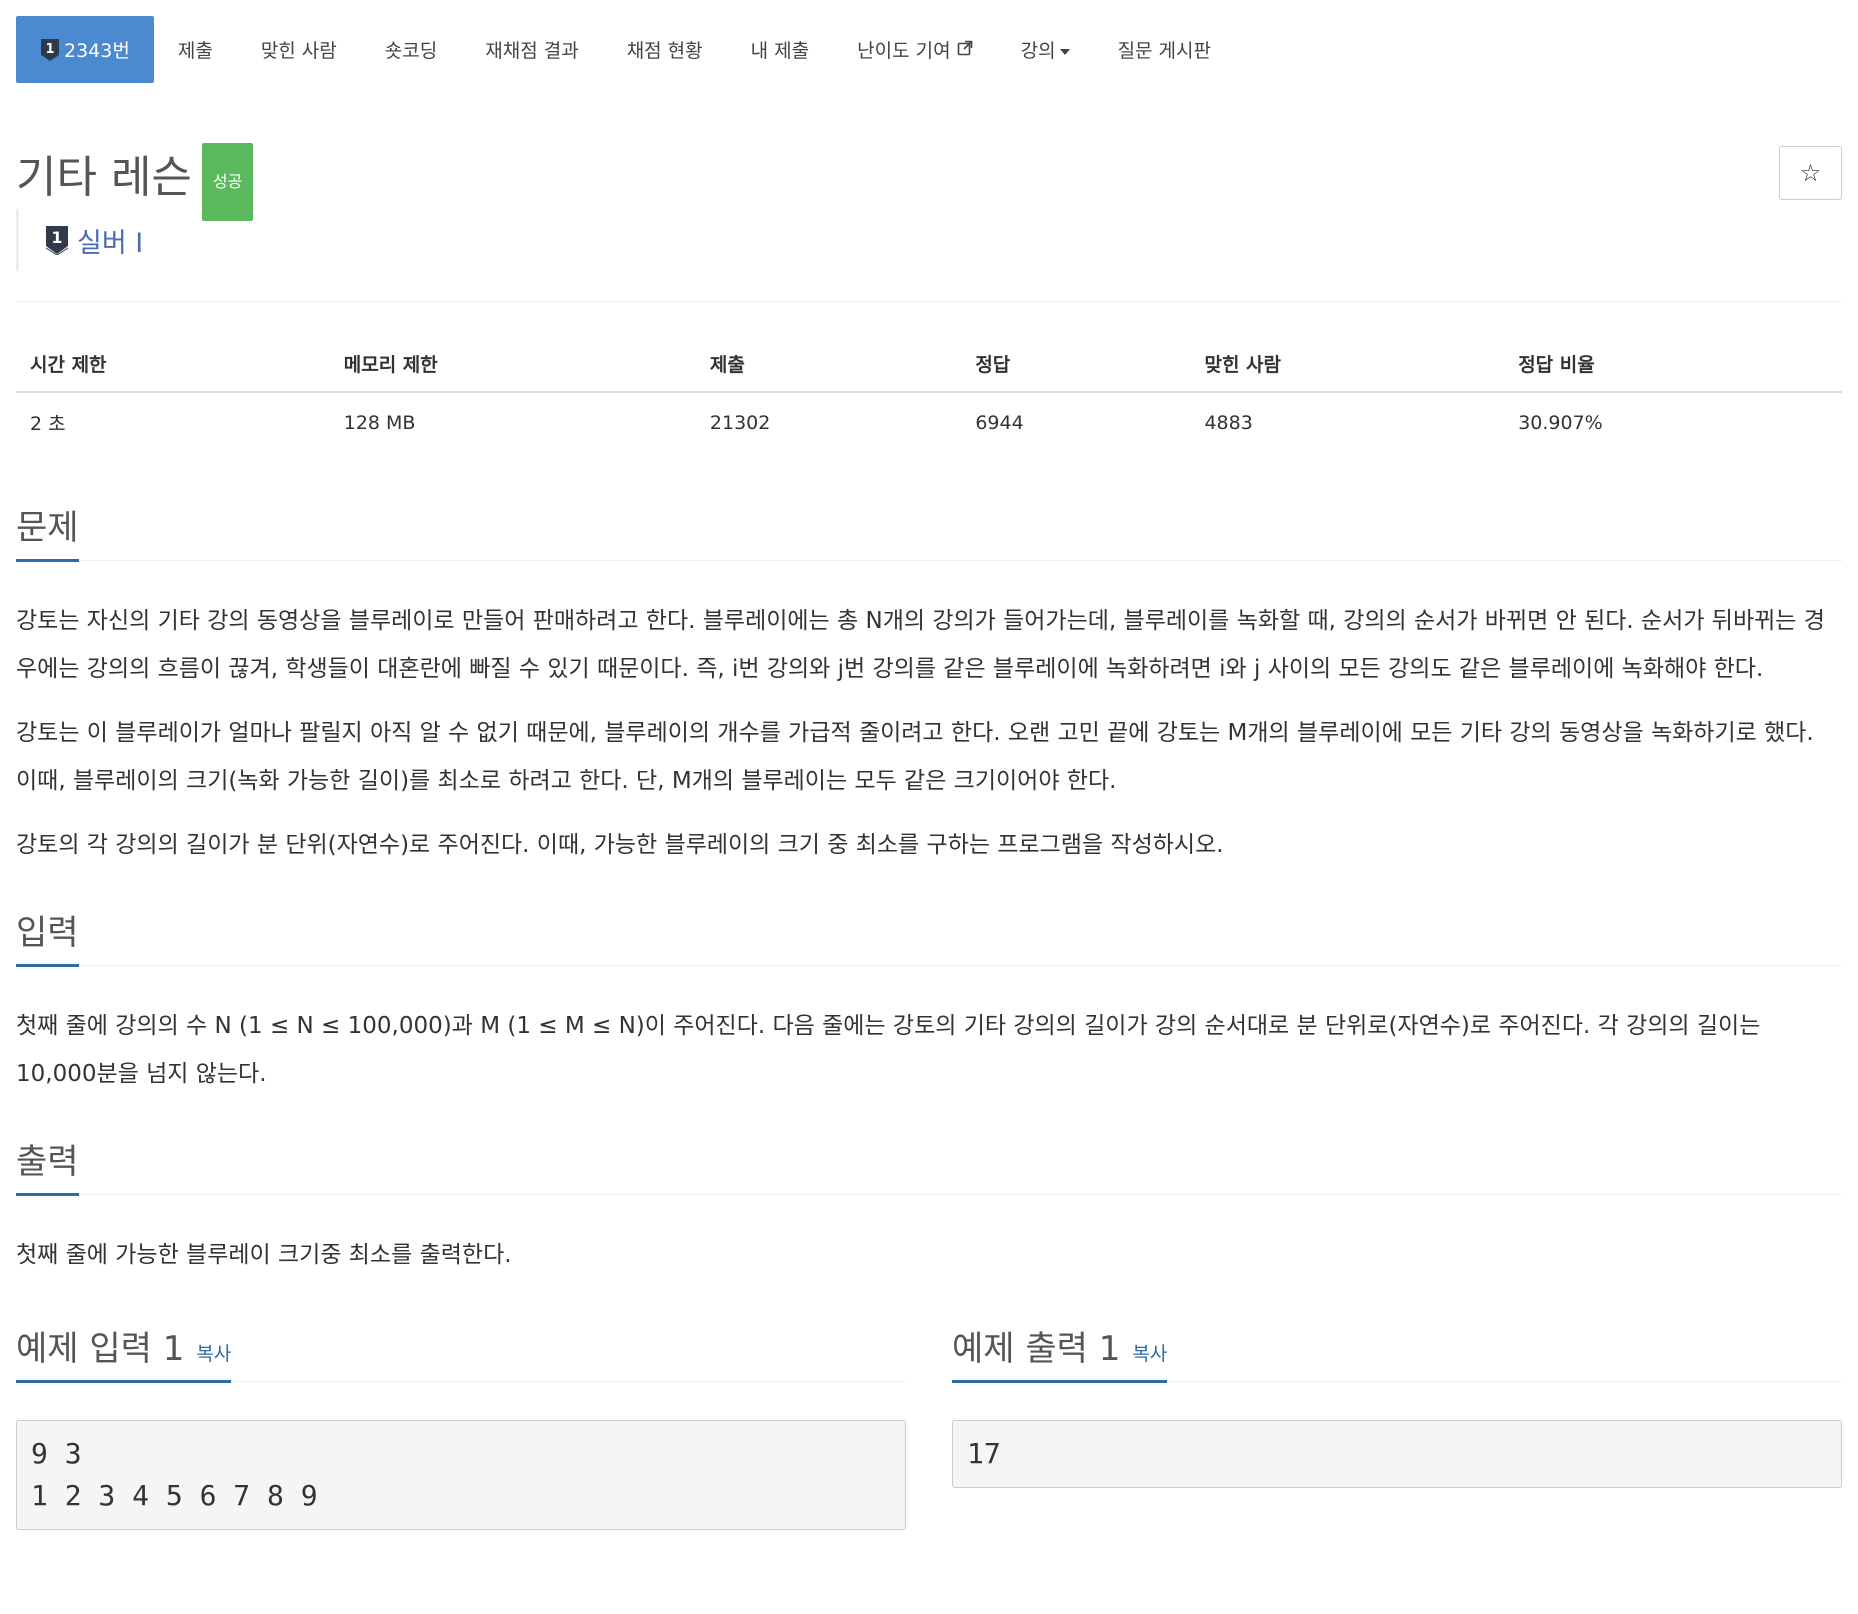  What do you see at coordinates (929, 1159) in the screenshot?
I see `output-section-head: 출력` at bounding box center [929, 1159].